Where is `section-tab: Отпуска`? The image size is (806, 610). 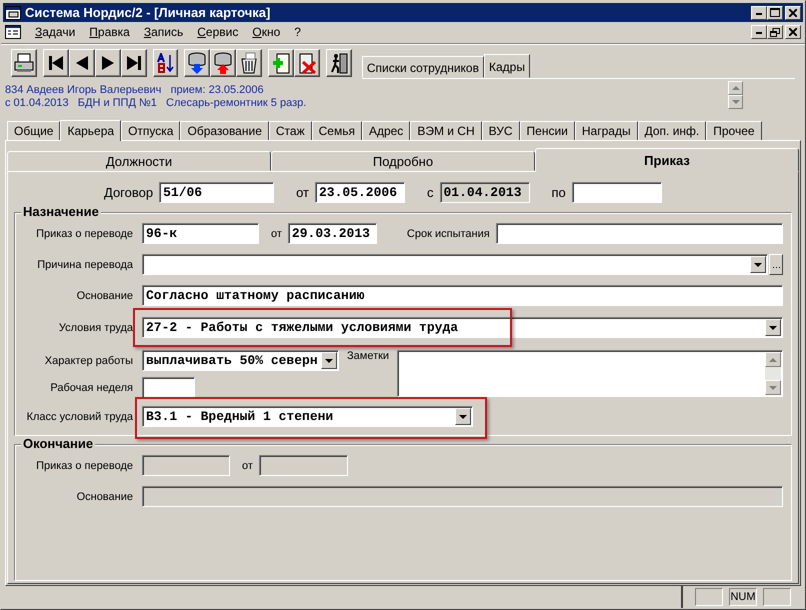
section-tab: Отпуска is located at coordinates (150, 130).